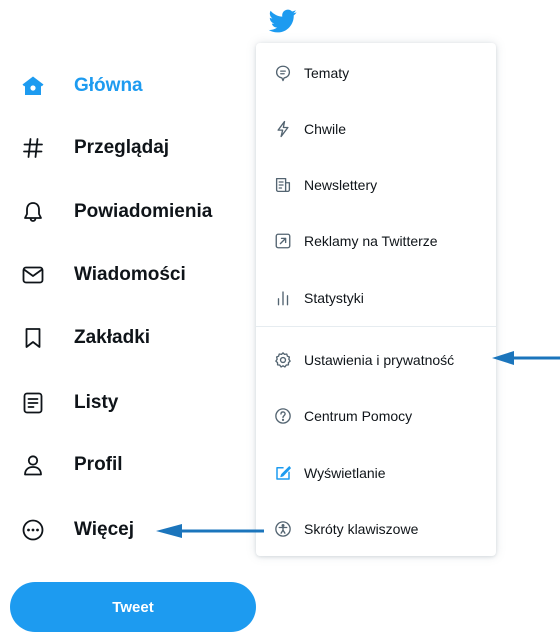 The image size is (560, 635). I want to click on annotation-arrow-settings-icon, so click(526, 358).